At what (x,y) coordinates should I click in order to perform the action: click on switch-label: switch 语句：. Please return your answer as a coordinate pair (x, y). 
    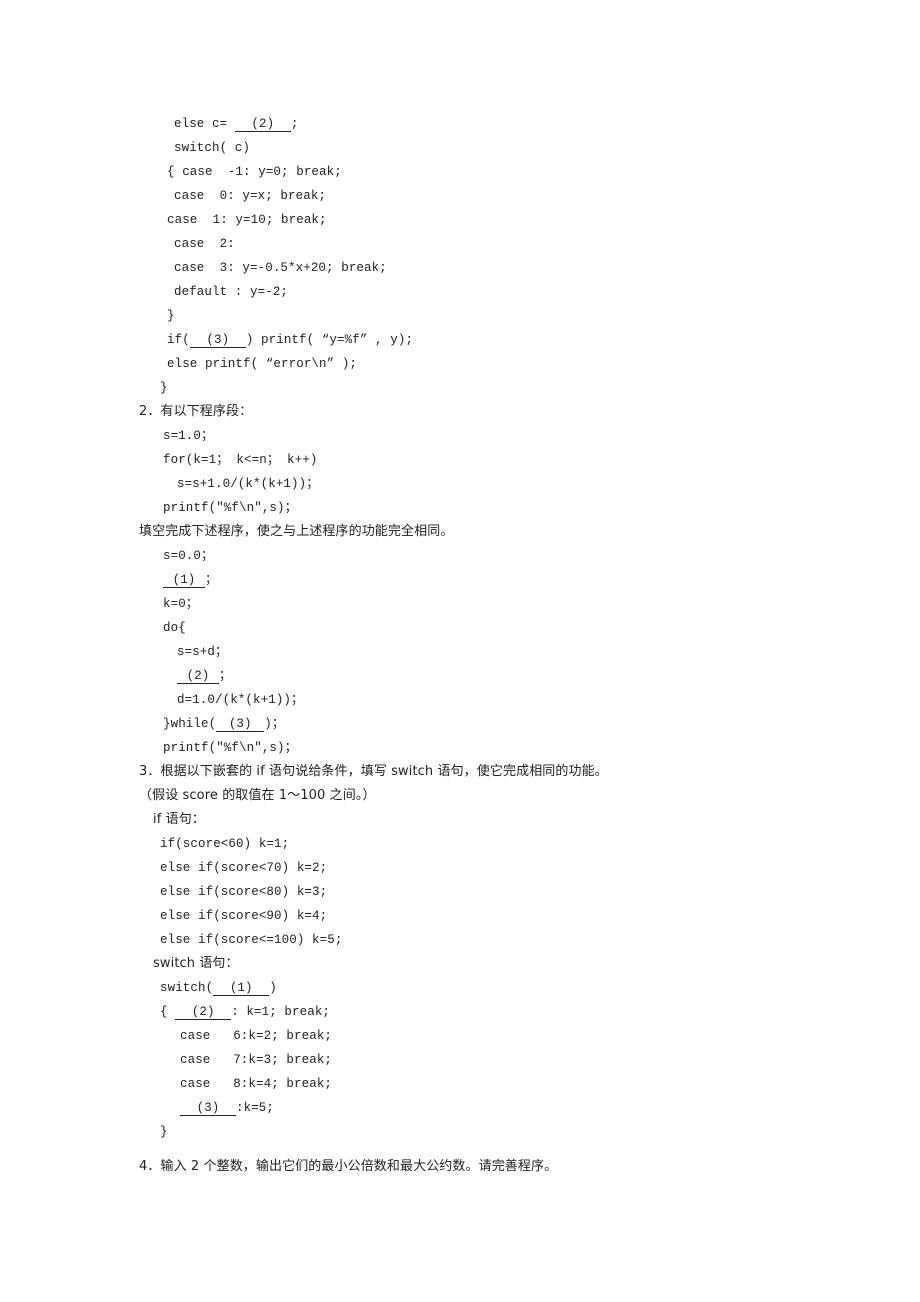
    Looking at the image, I should click on (196, 963).